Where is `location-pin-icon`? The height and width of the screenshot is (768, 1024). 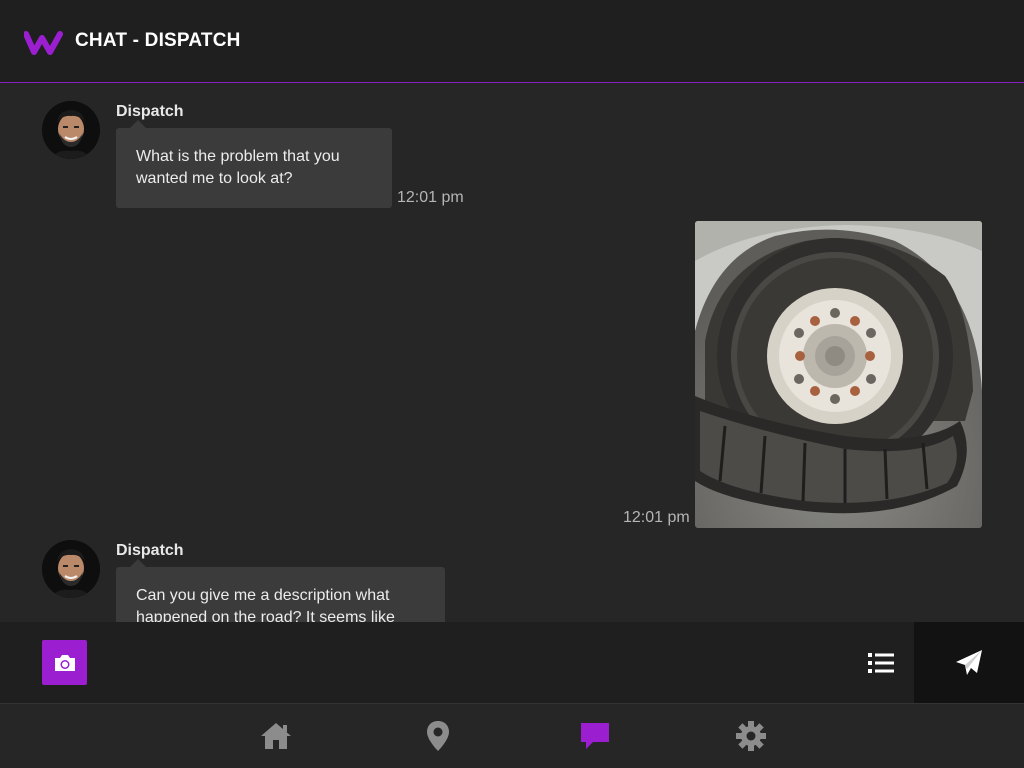
location-pin-icon is located at coordinates (438, 736).